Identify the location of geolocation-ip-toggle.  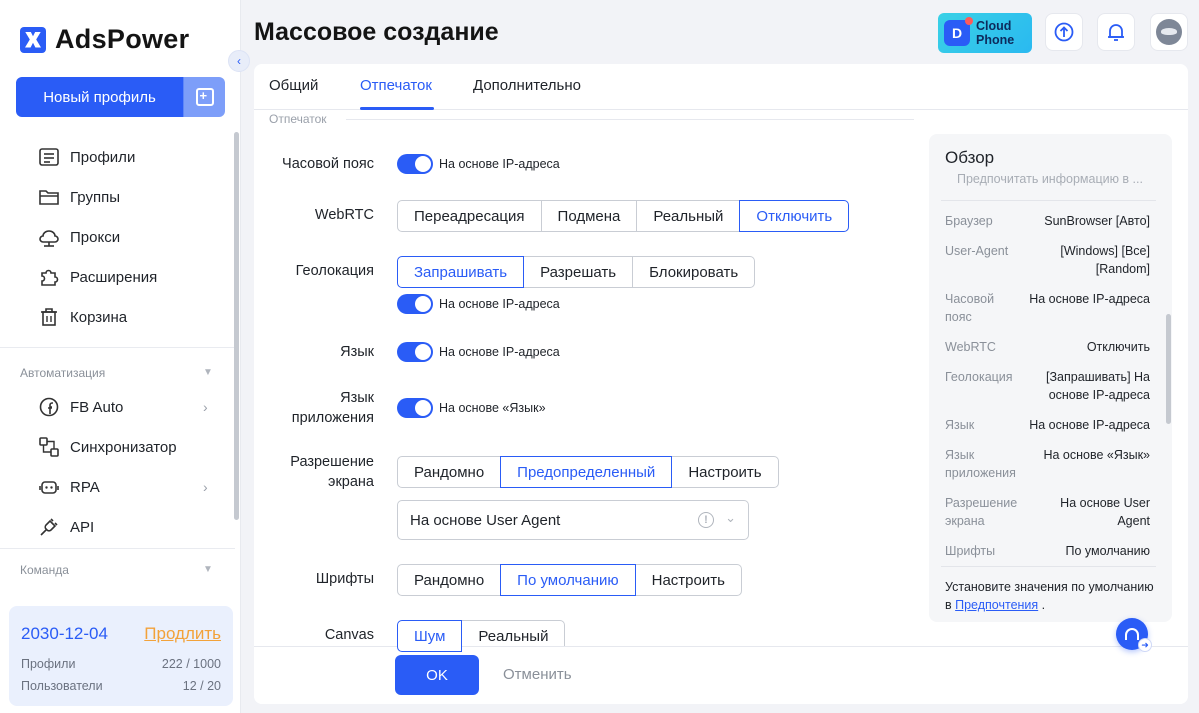
(415, 304).